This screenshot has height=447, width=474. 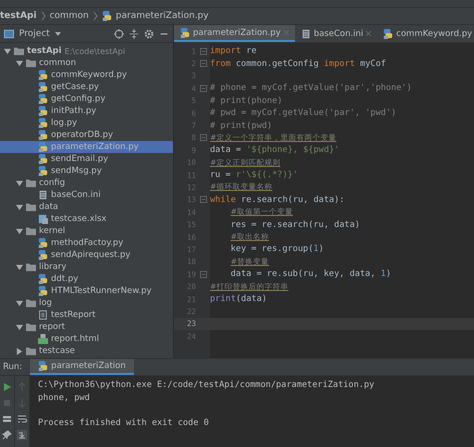 I want to click on run-tab: parameteriZation, so click(x=82, y=367).